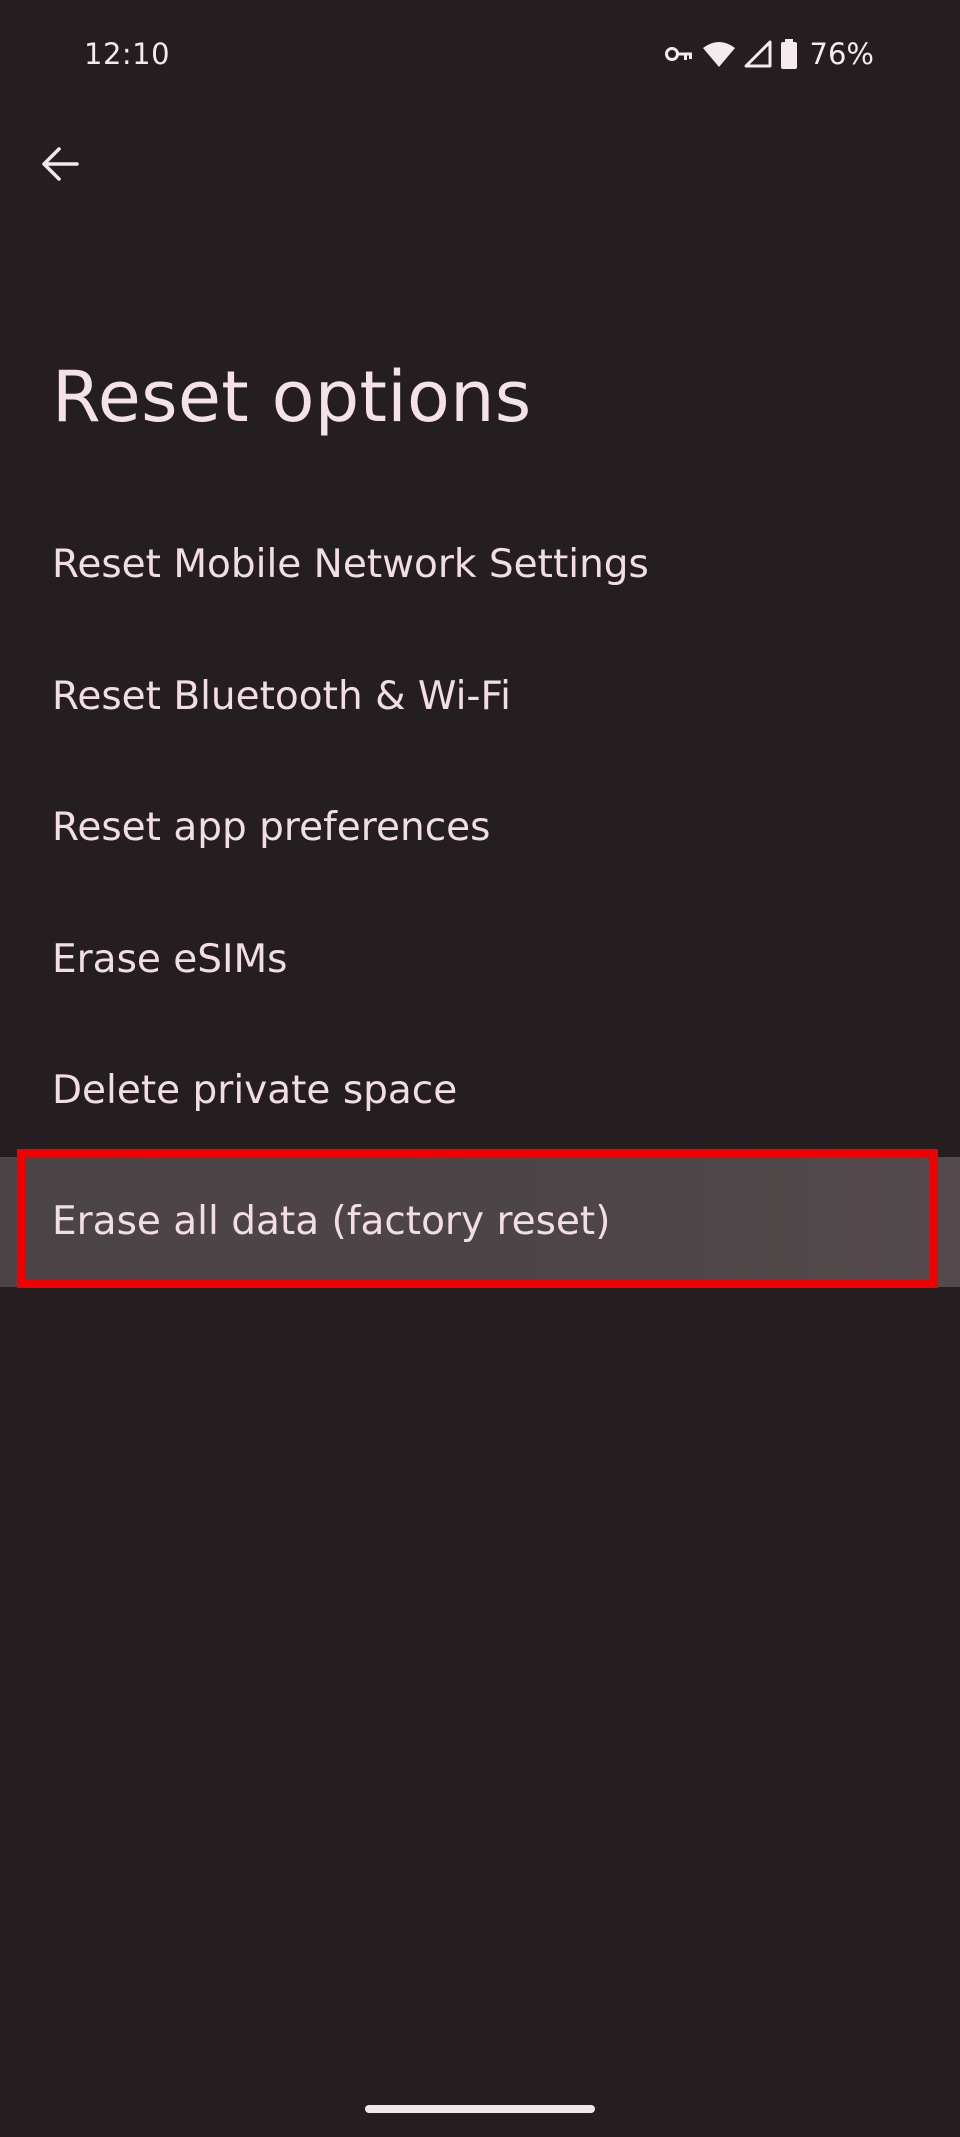  I want to click on option-reset-mobile-network-settings: Reset Mobile Network Settings, so click(480, 565).